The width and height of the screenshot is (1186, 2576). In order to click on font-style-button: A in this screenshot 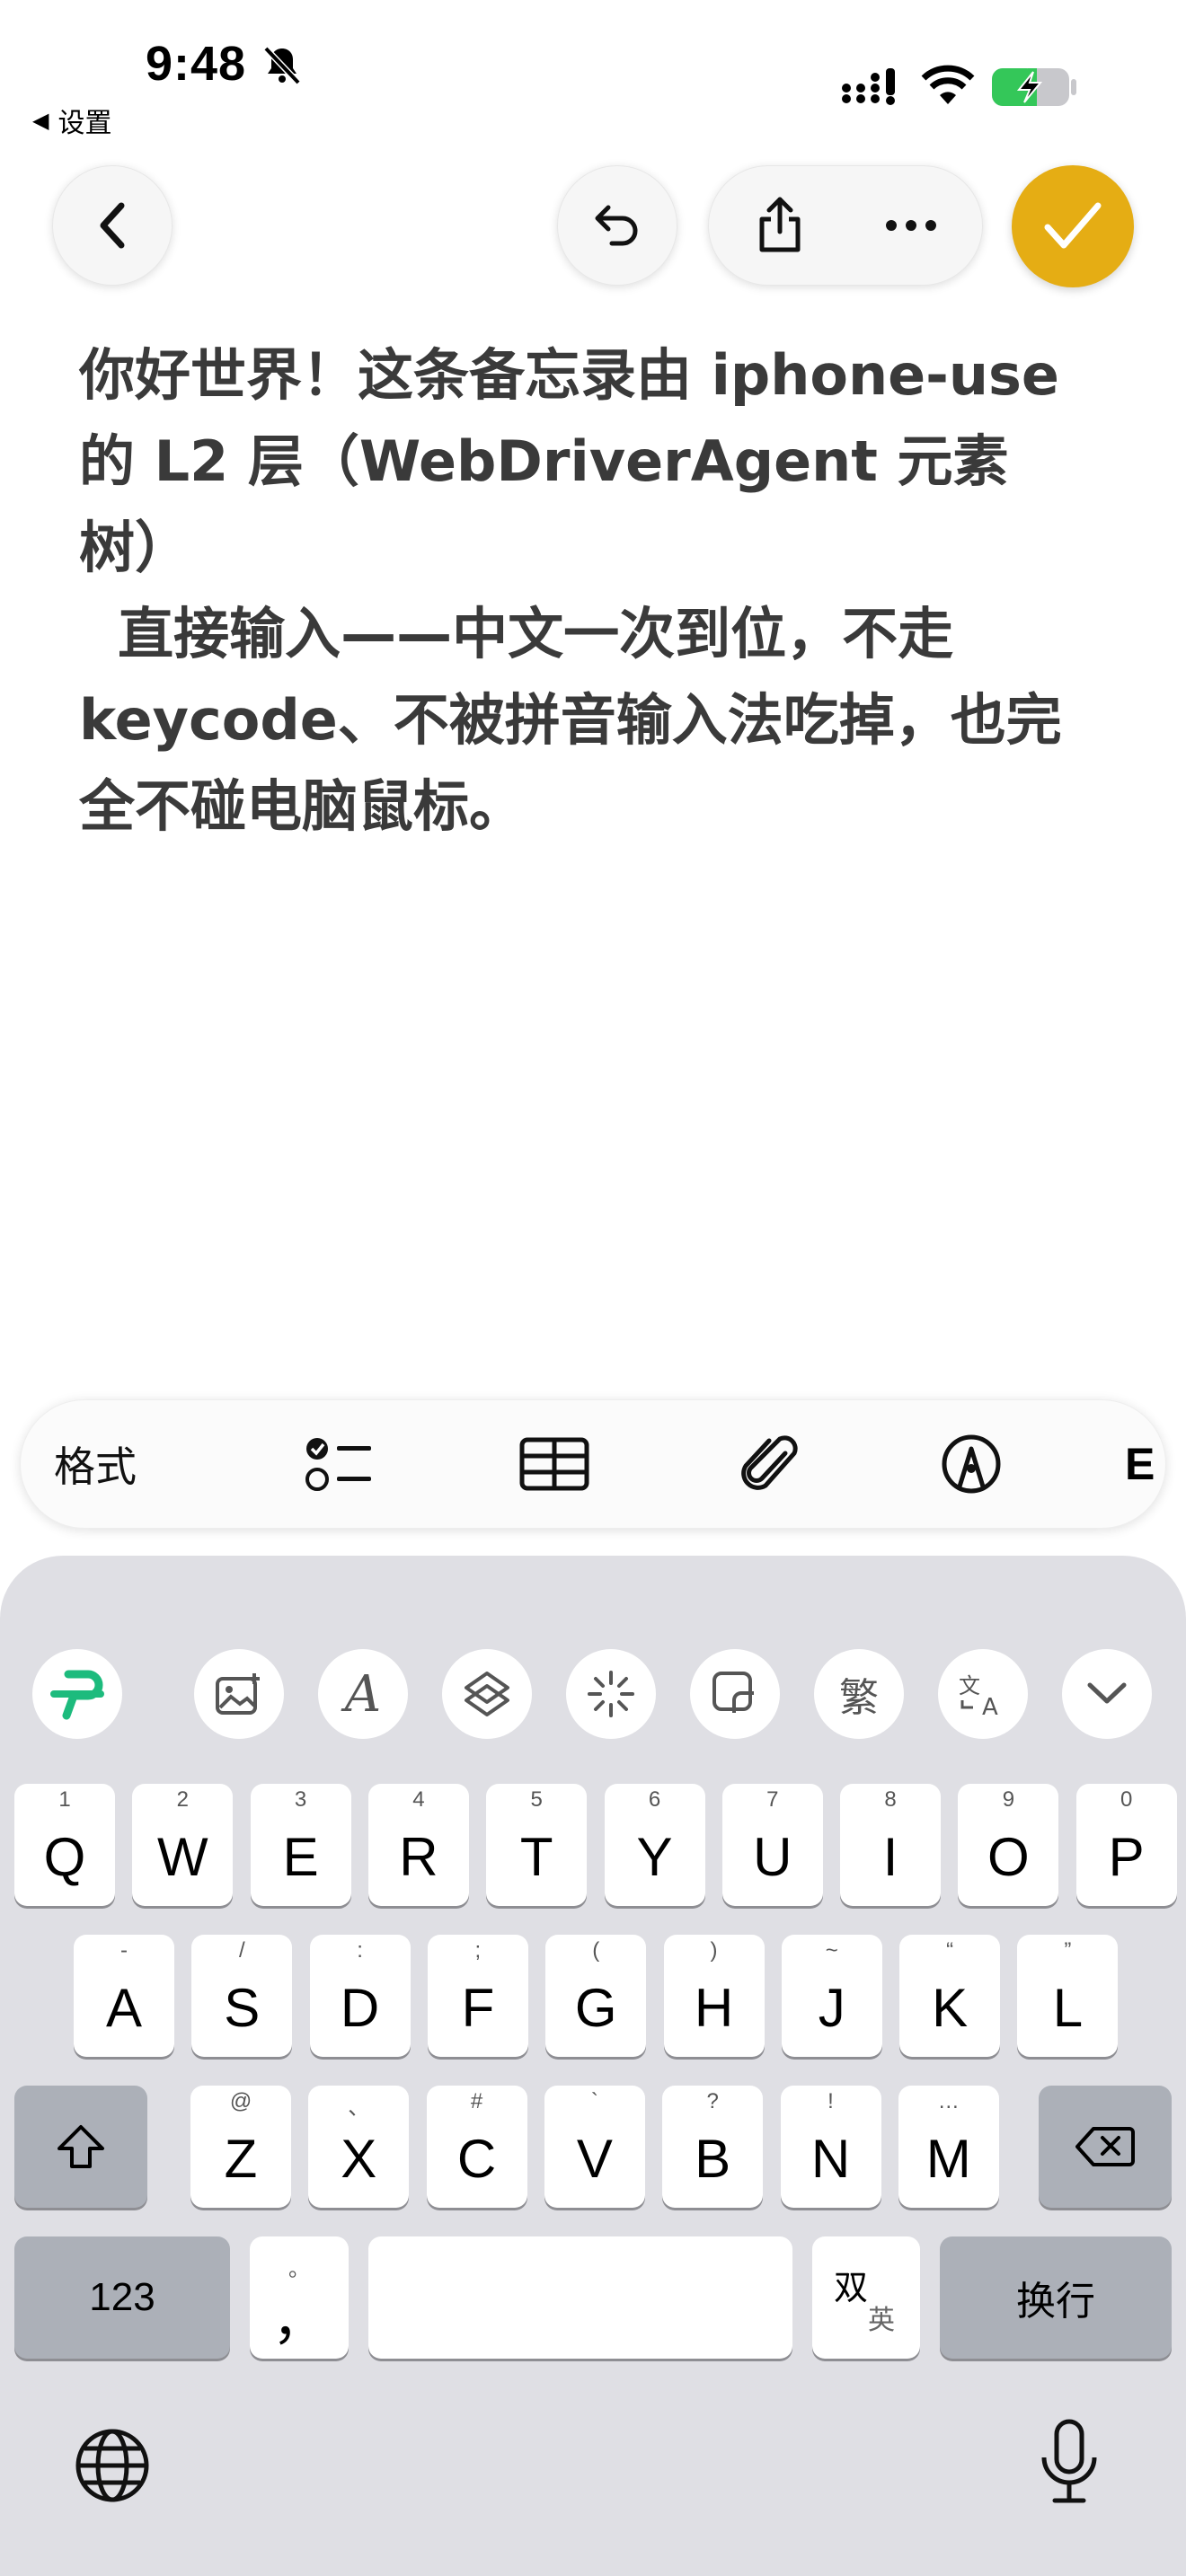, I will do `click(363, 1694)`.